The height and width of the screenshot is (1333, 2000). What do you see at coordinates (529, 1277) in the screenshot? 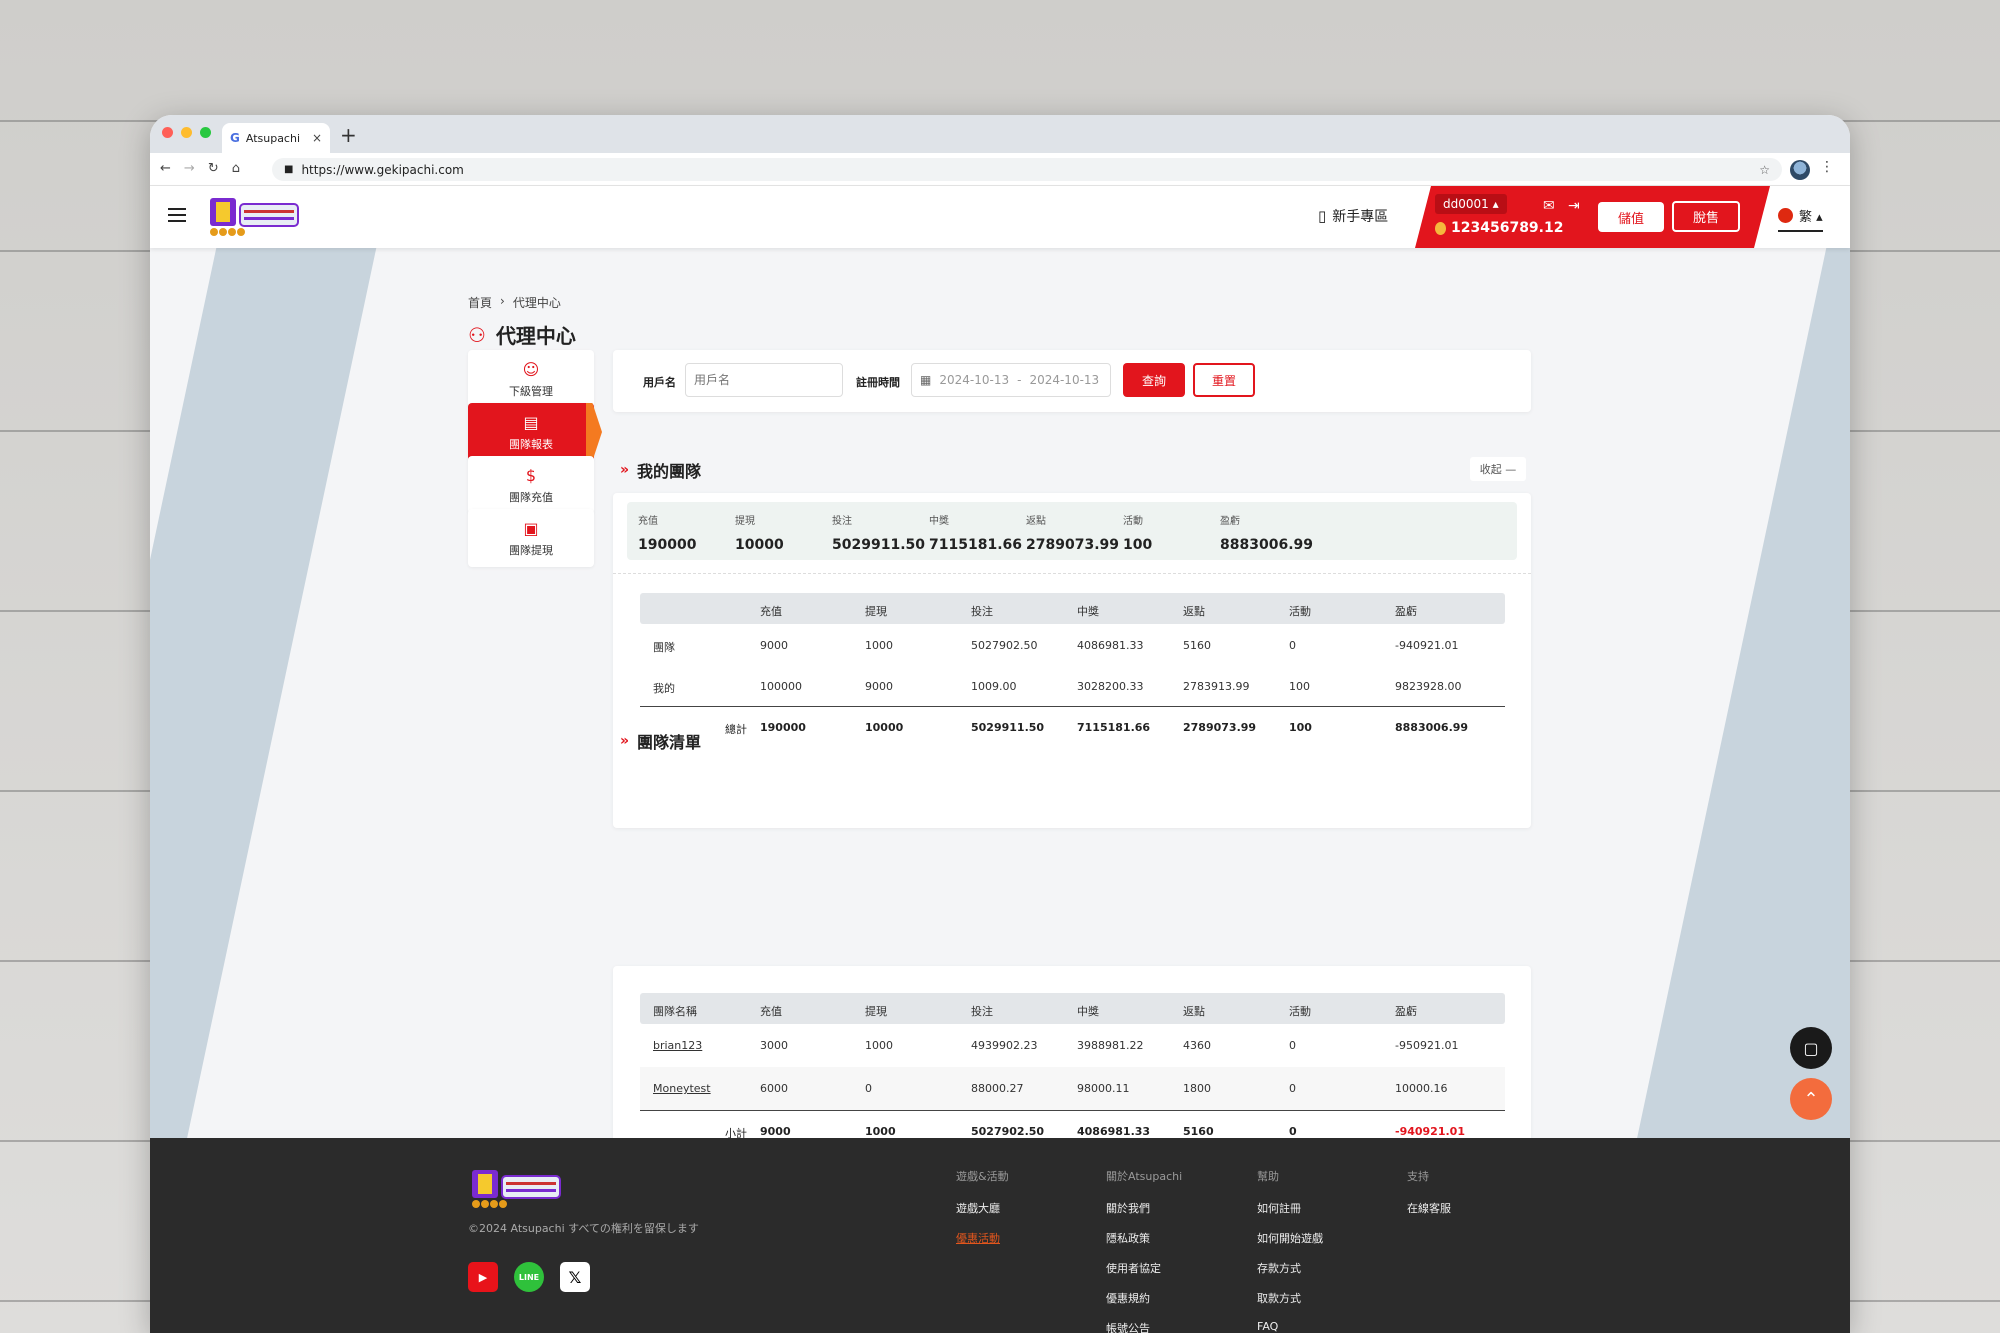
I see `line-icon: LINE` at bounding box center [529, 1277].